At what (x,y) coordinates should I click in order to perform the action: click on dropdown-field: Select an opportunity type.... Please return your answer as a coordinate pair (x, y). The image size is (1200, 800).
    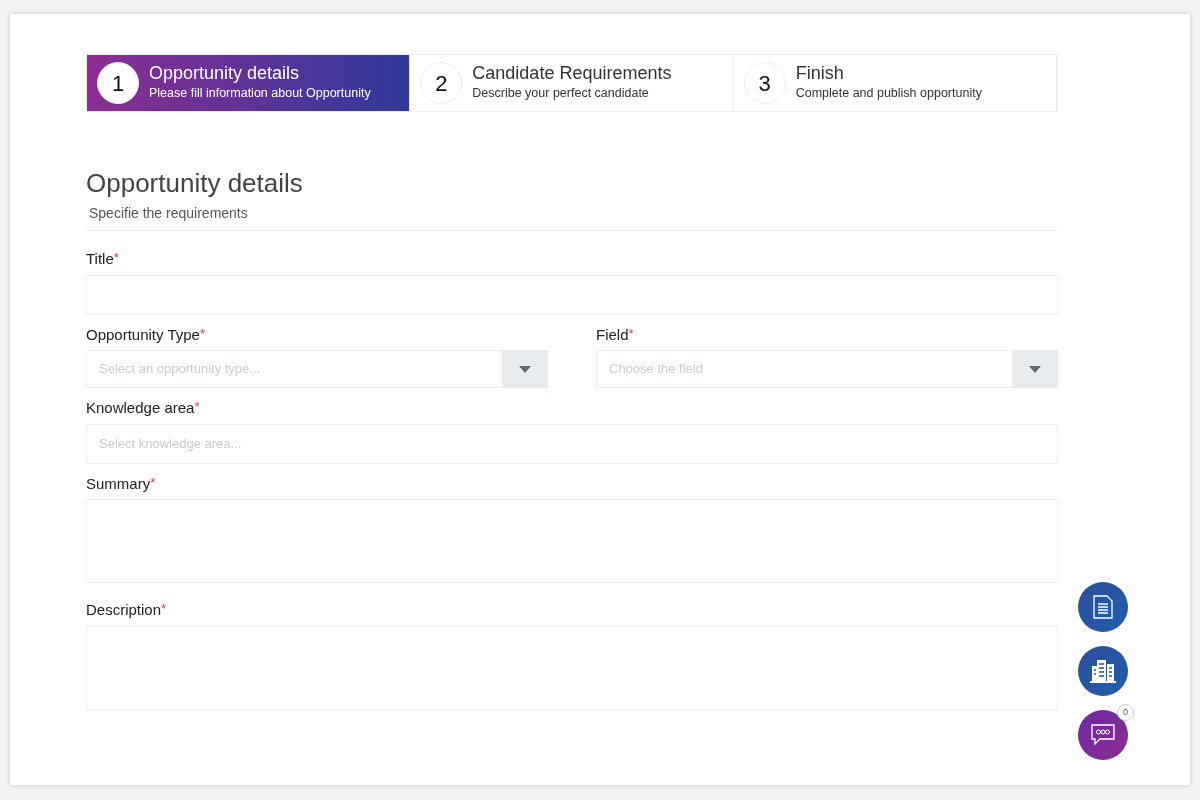
    Looking at the image, I should click on (294, 369).